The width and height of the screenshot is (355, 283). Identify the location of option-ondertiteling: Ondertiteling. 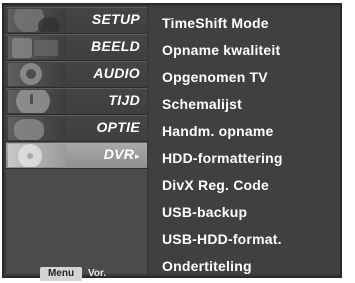
(207, 266).